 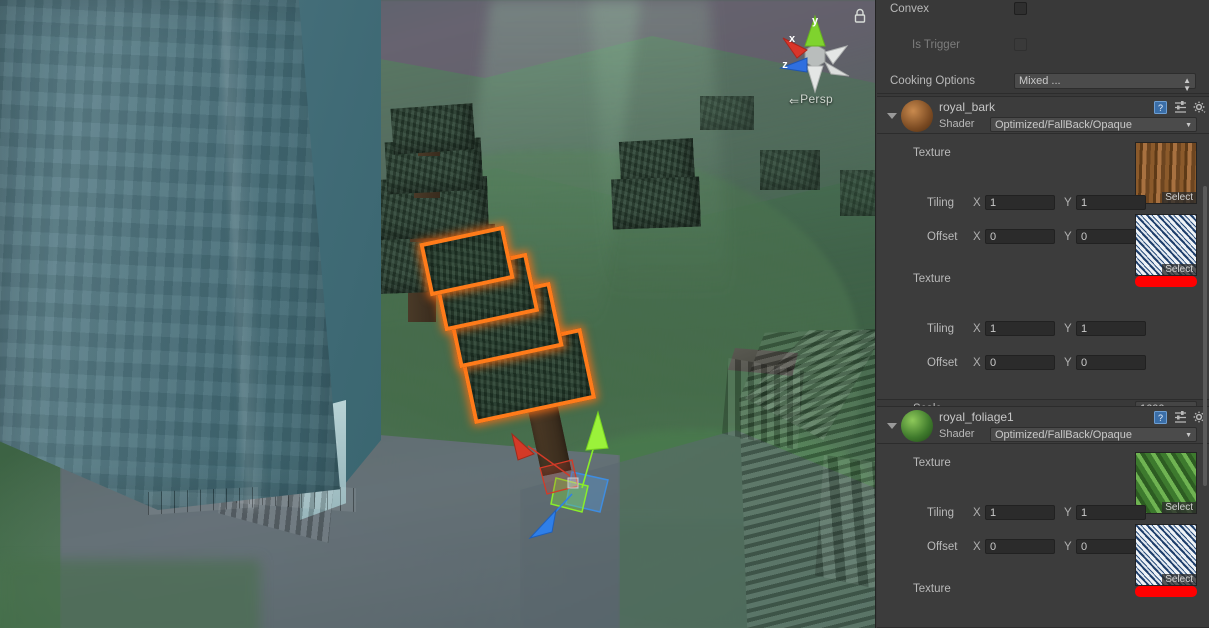 What do you see at coordinates (1020, 44) in the screenshot?
I see `is-trigger-checkbox` at bounding box center [1020, 44].